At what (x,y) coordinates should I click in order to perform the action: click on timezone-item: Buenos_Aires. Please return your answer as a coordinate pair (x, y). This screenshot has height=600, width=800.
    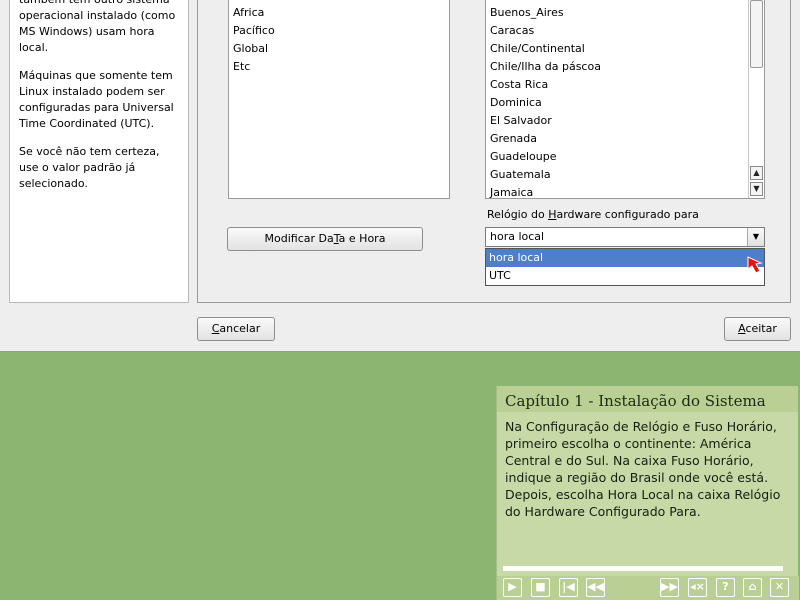
    Looking at the image, I should click on (617, 13).